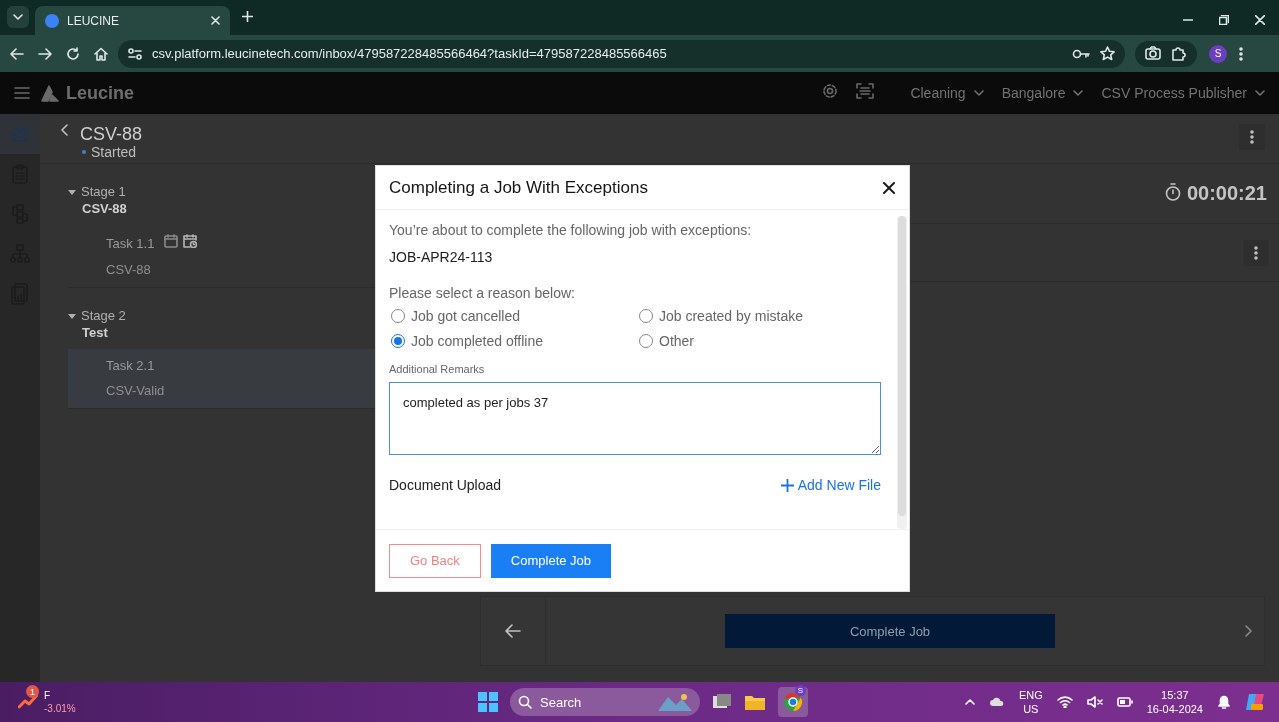 This screenshot has height=722, width=1279. I want to click on add-file-link: Add New File, so click(830, 485).